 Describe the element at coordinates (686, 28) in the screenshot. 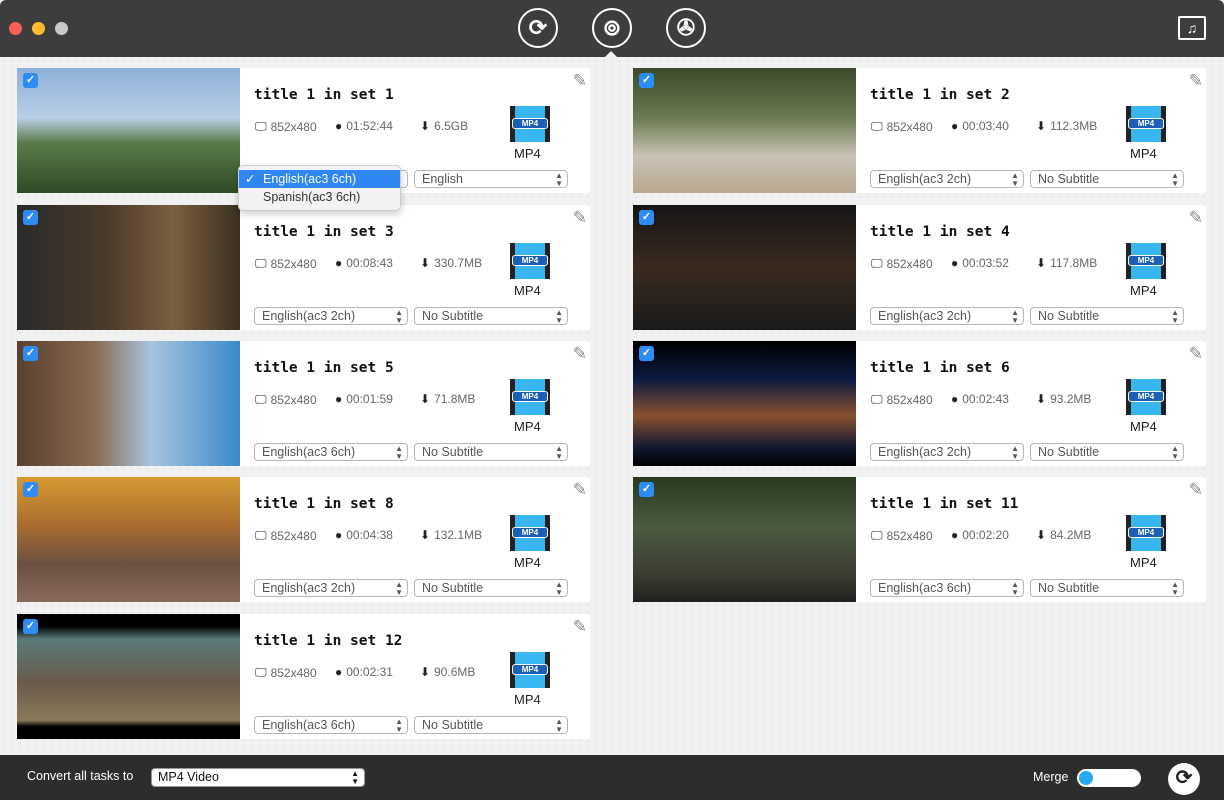

I see `download-tab-icon: ✇` at that location.